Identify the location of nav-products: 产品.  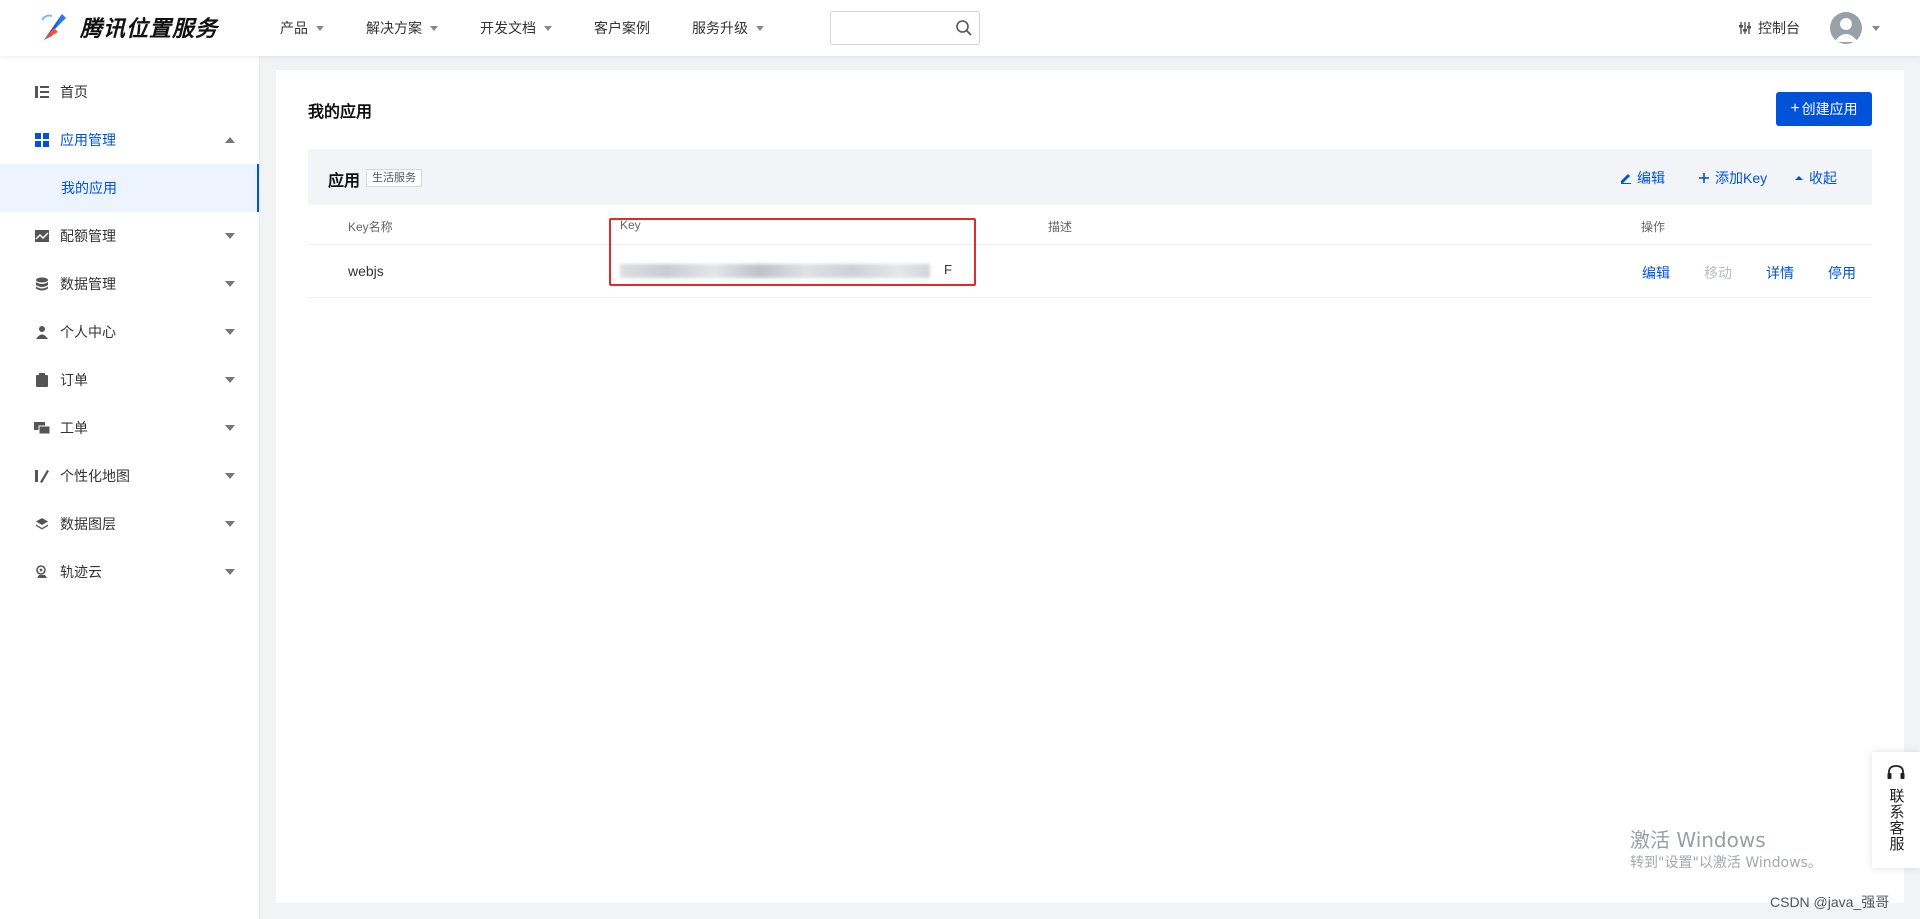
(302, 28).